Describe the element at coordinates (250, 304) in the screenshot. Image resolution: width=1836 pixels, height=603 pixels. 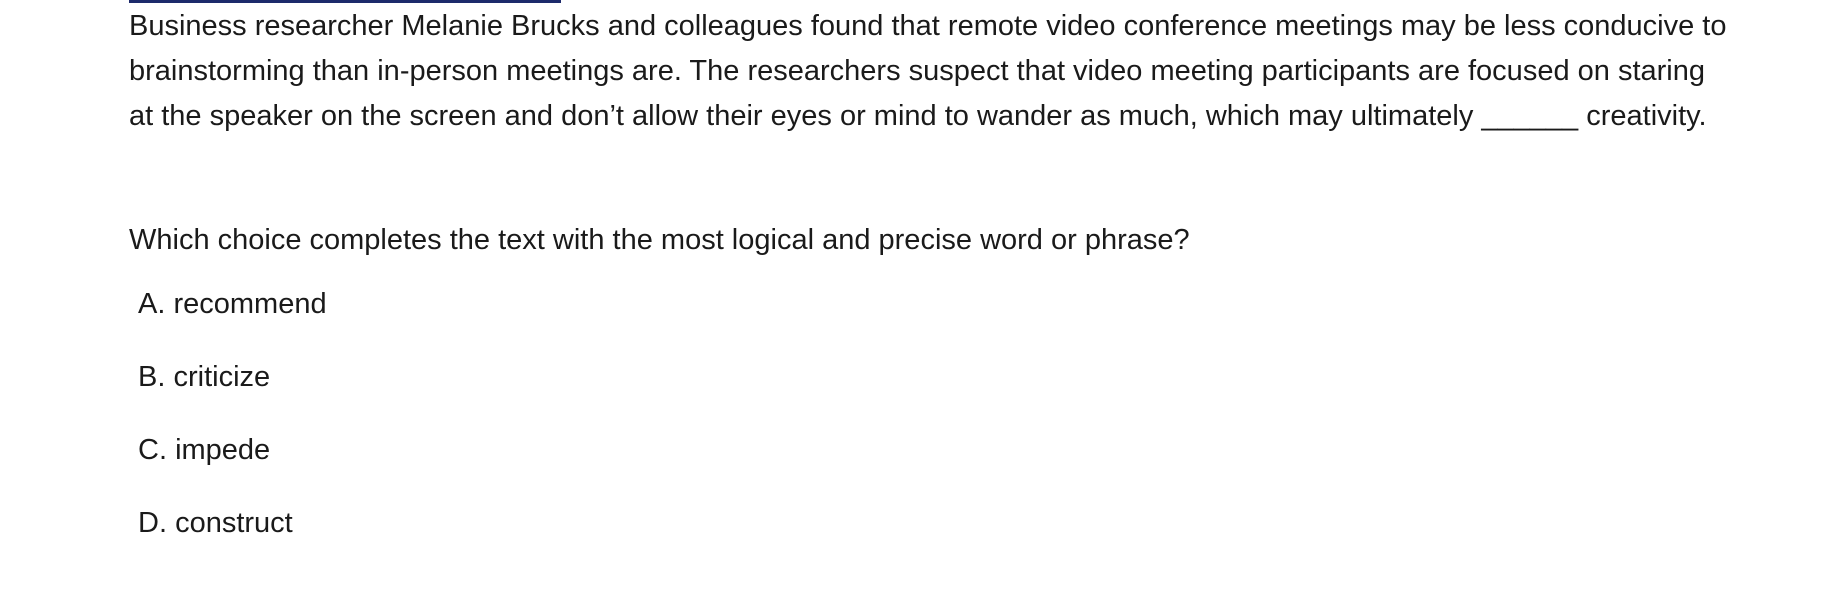
I see `choice-a-text: recommend` at that location.